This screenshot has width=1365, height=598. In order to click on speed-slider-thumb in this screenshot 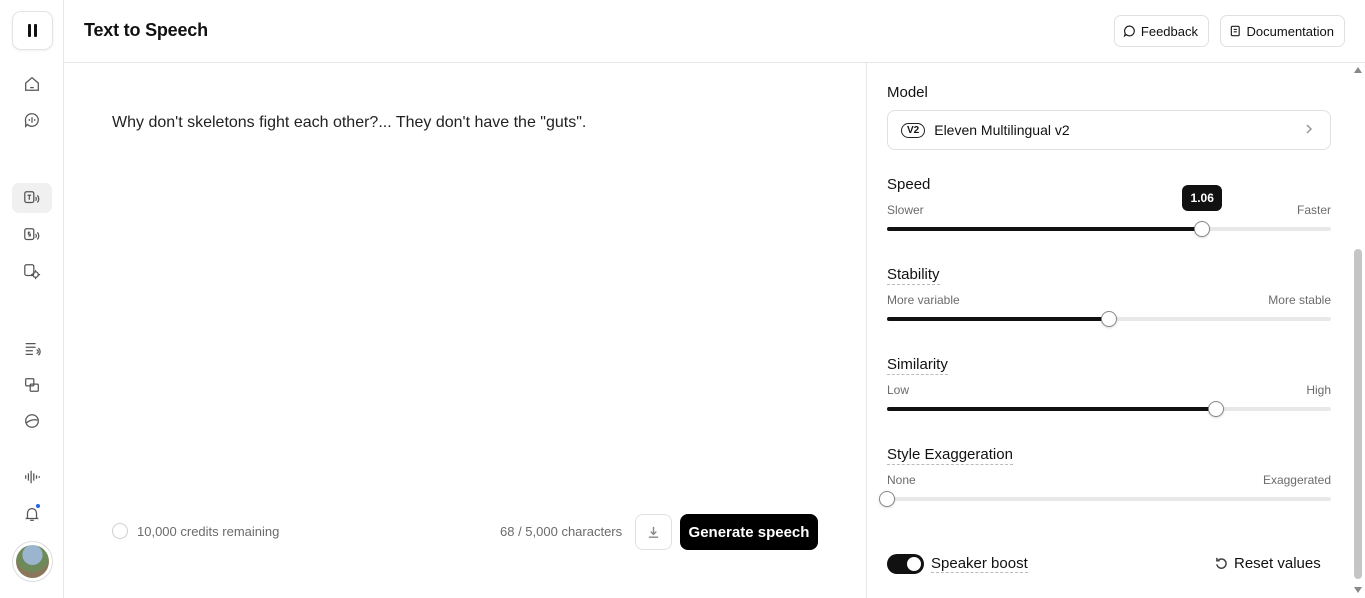, I will do `click(1202, 229)`.